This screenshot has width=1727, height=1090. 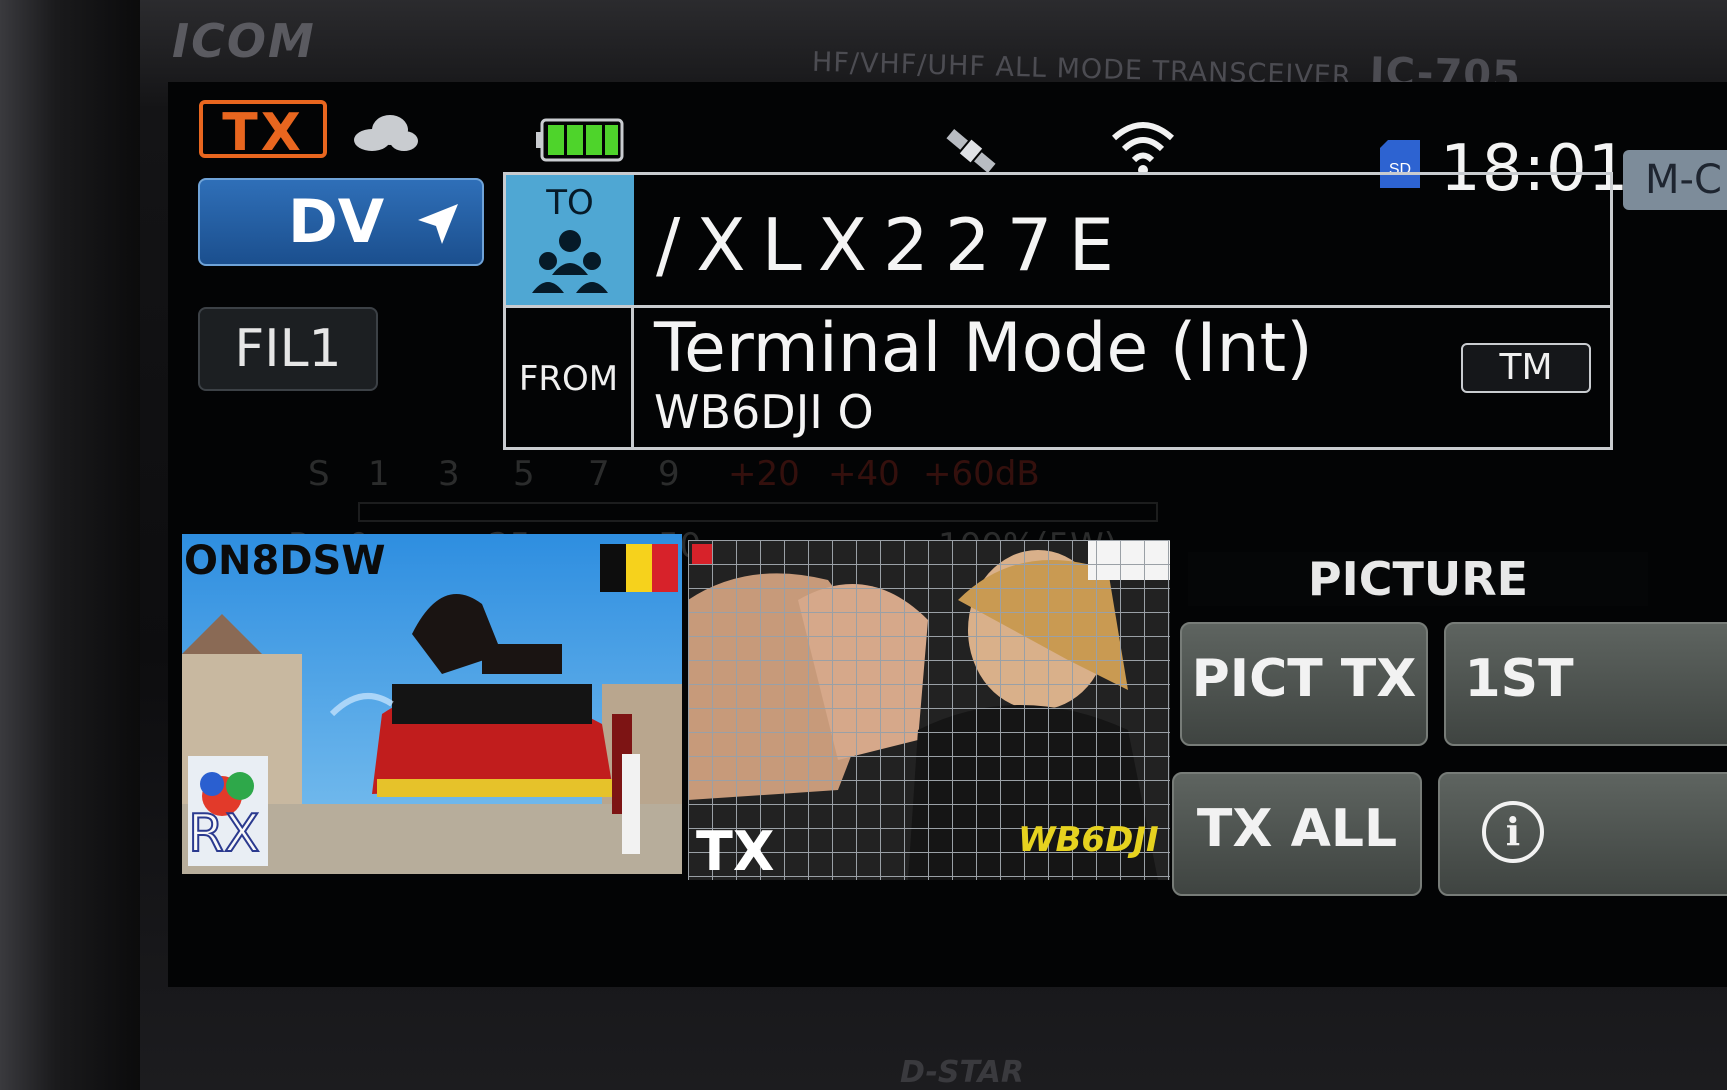 I want to click on wifi-icon, so click(x=1143, y=148).